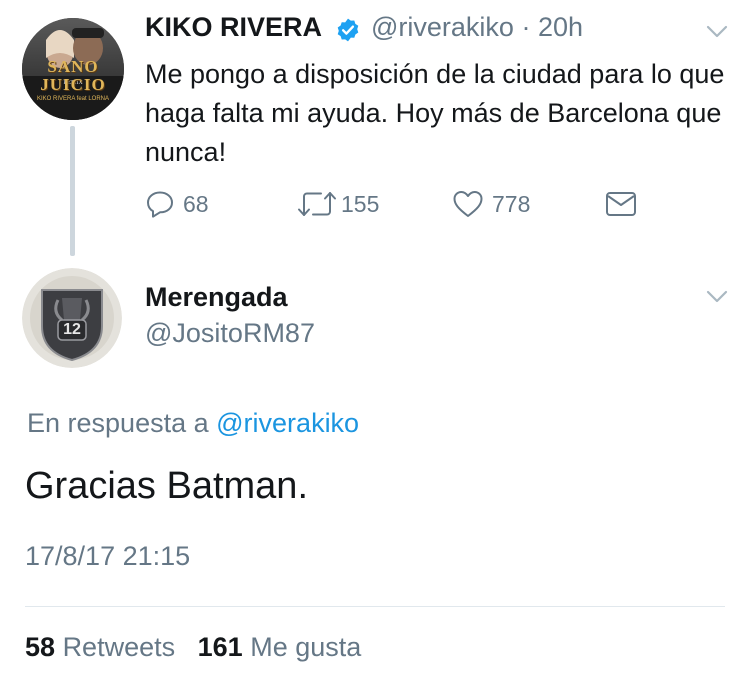 This screenshot has height=687, width=749. I want to click on tweet-time: · 20h, so click(552, 27).